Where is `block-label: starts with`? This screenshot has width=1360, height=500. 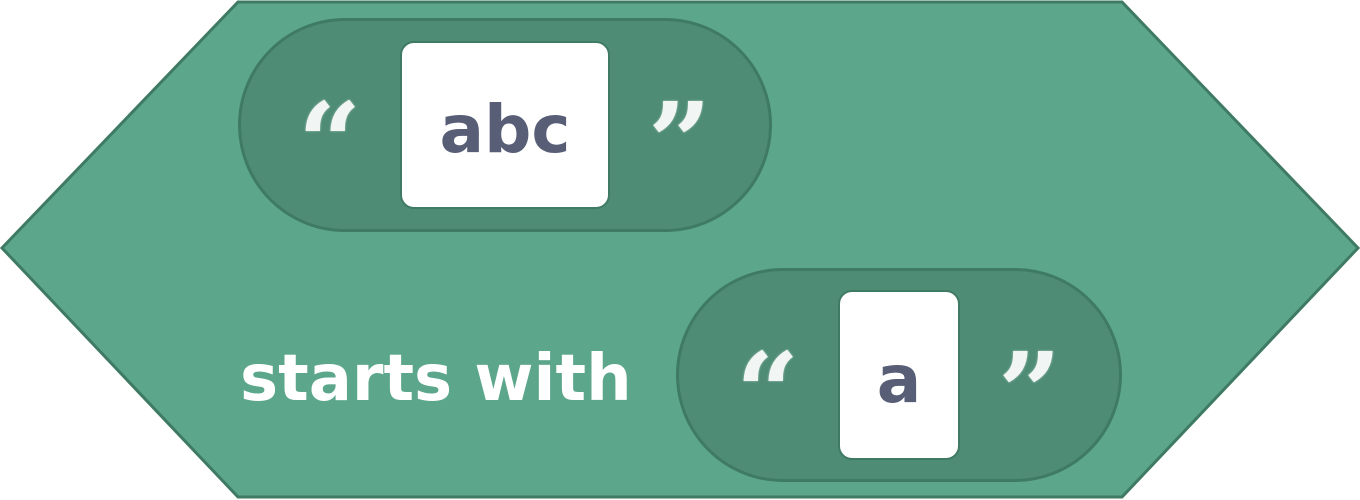 block-label: starts with is located at coordinates (436, 379).